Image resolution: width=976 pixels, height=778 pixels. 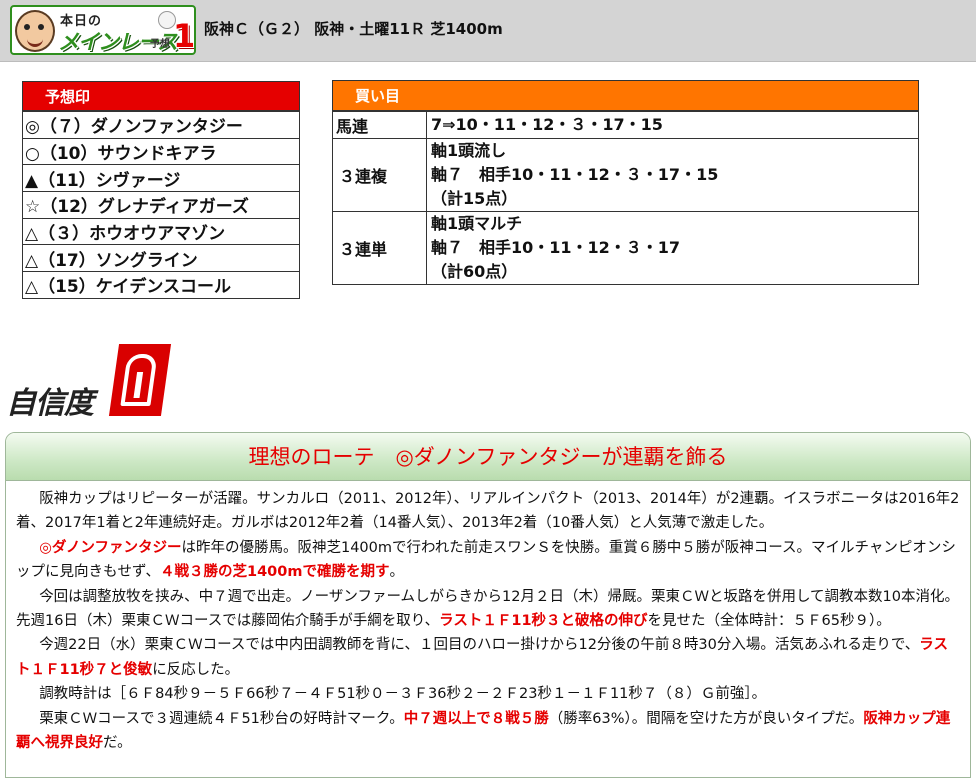 I want to click on bet-type: ３連複, so click(x=379, y=175).